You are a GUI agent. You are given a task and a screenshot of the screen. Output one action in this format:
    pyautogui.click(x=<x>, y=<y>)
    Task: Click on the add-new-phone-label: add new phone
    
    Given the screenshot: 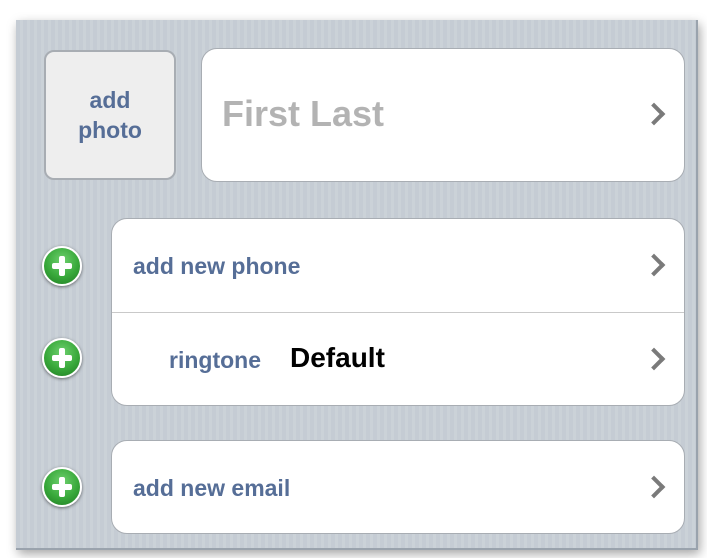 What is the action you would take?
    pyautogui.click(x=217, y=266)
    